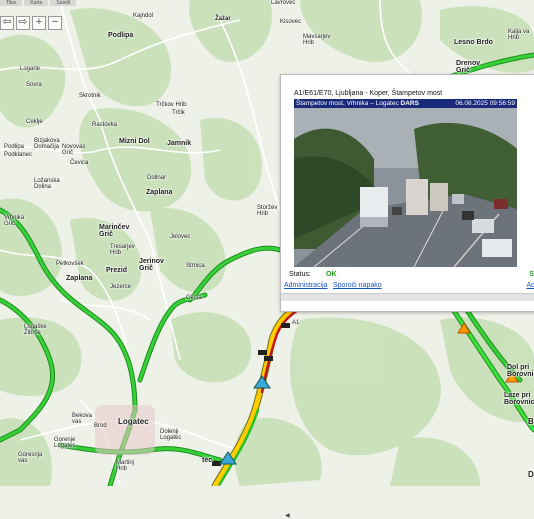  Describe the element at coordinates (90, 96) in the screenshot. I see `place-label-skrotnik: Skrotnik` at that location.